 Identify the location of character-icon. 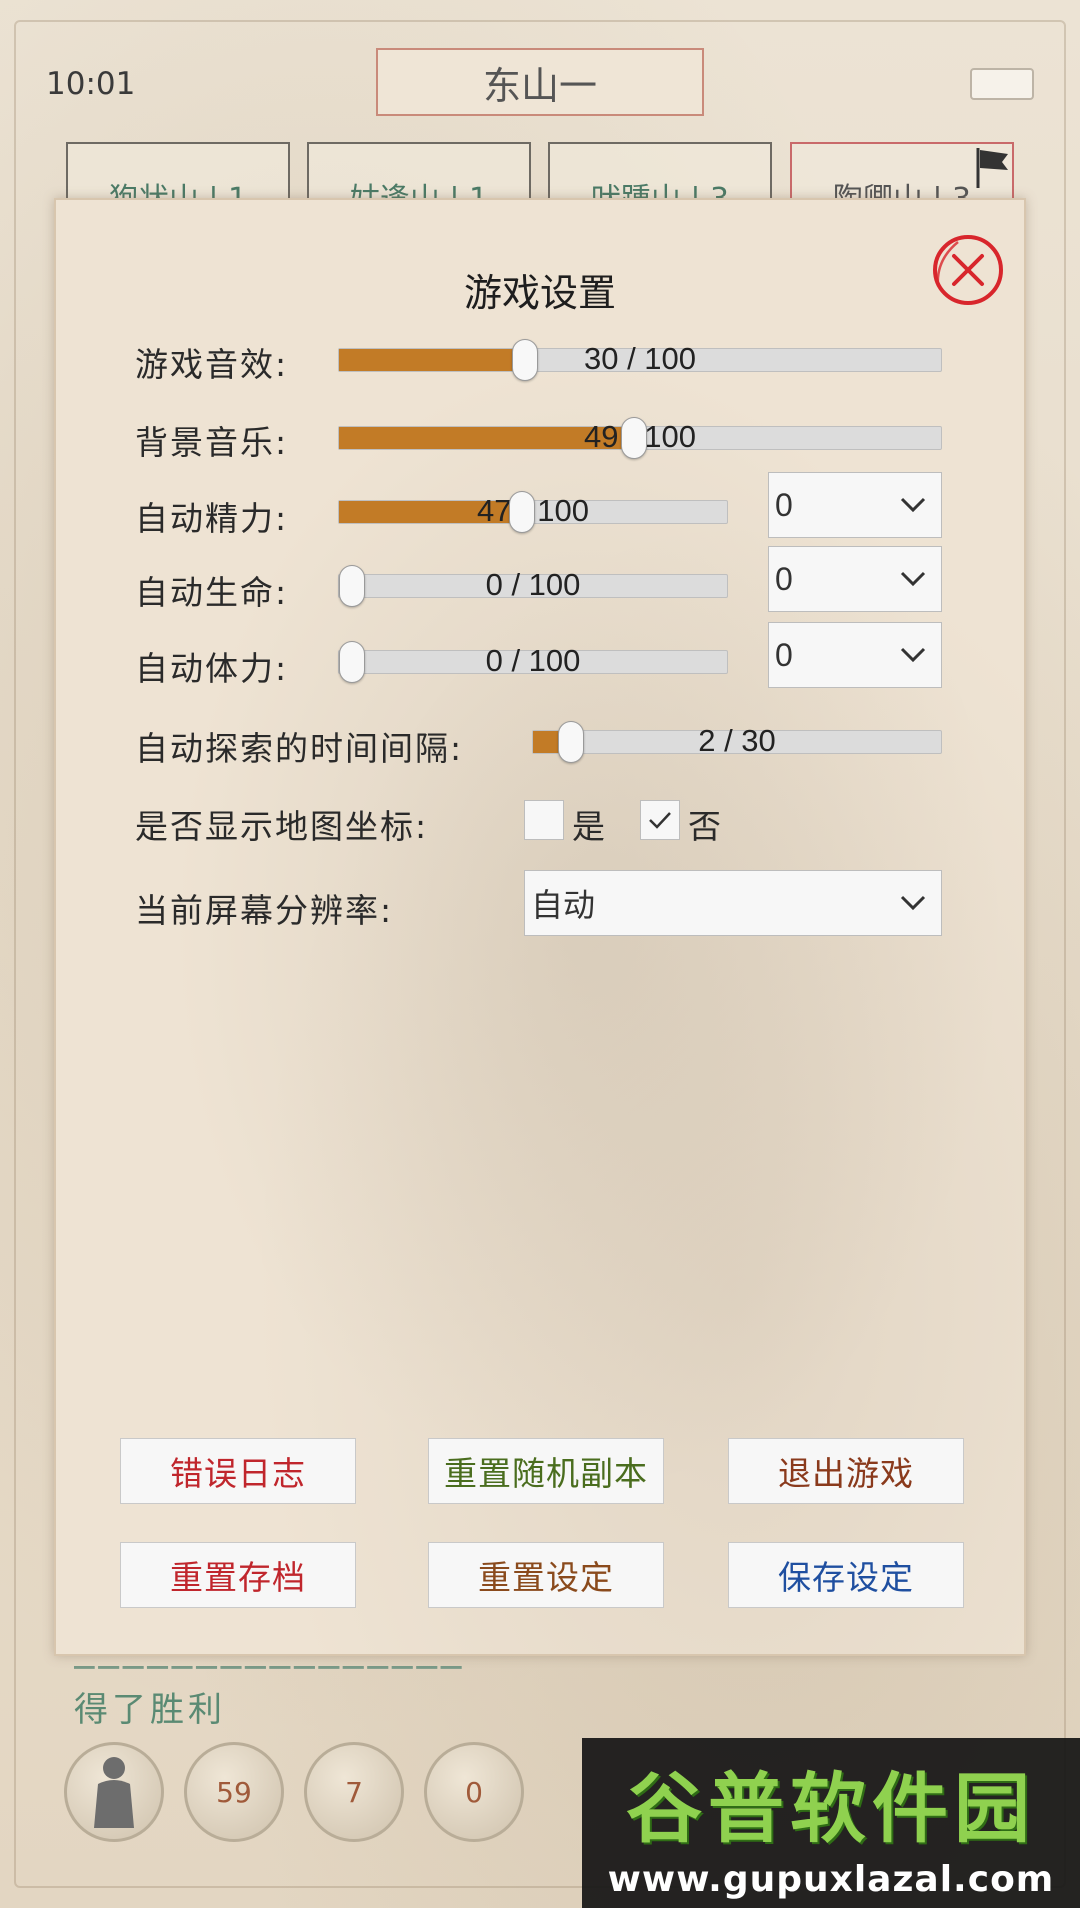
(114, 1792).